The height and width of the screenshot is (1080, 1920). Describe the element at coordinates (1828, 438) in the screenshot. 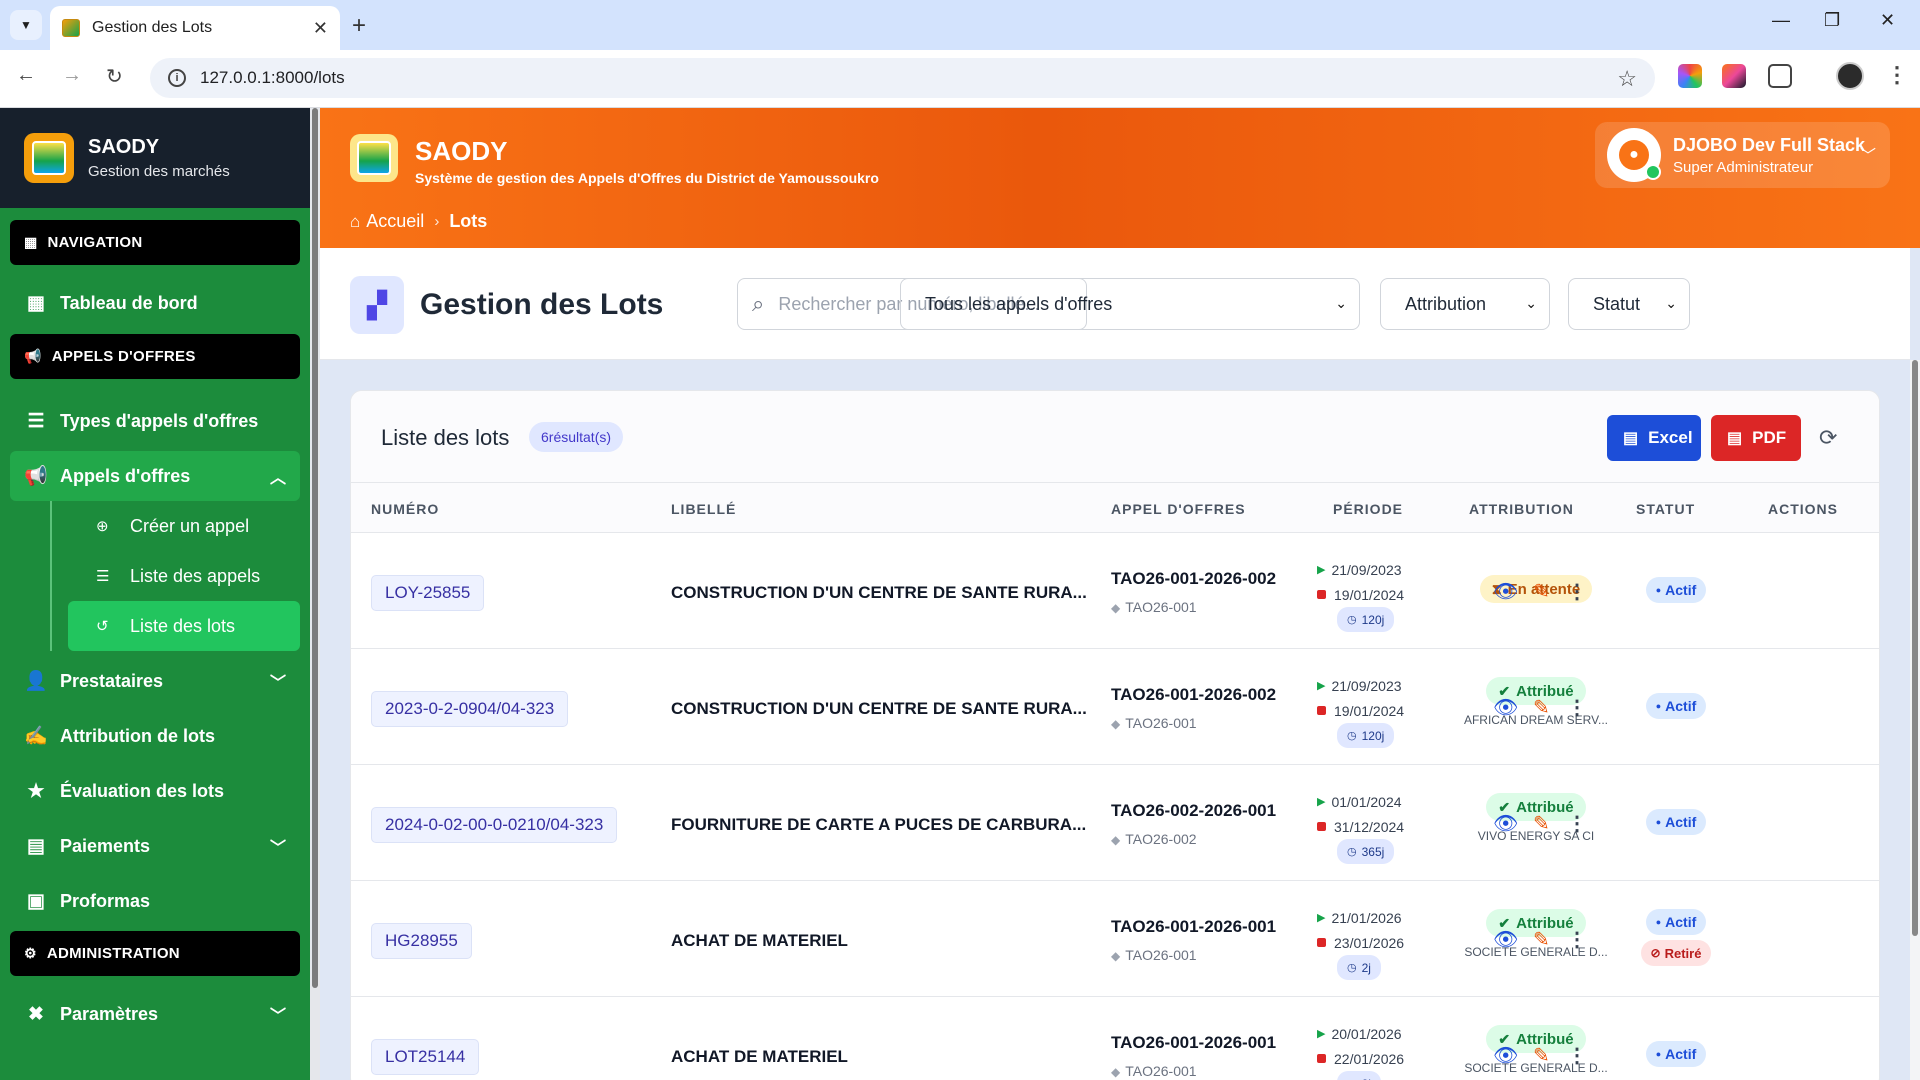

I see `refresh-icon: ⟳` at that location.